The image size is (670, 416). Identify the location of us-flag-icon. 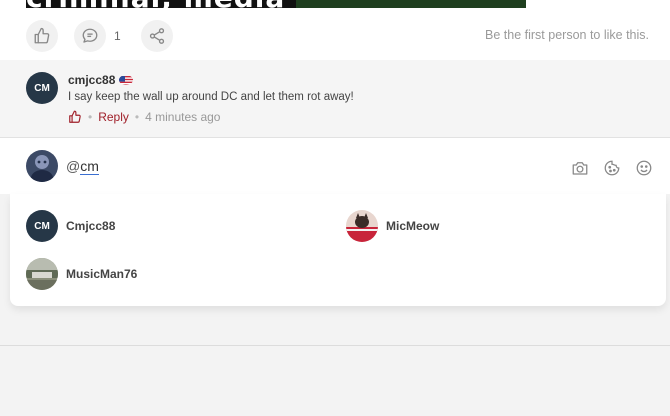
(126, 80).